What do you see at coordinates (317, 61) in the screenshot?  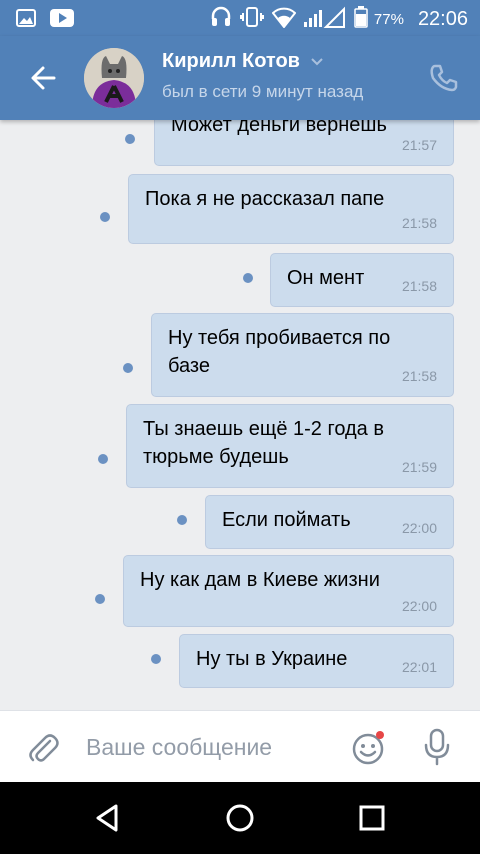 I see `chevron-down-icon` at bounding box center [317, 61].